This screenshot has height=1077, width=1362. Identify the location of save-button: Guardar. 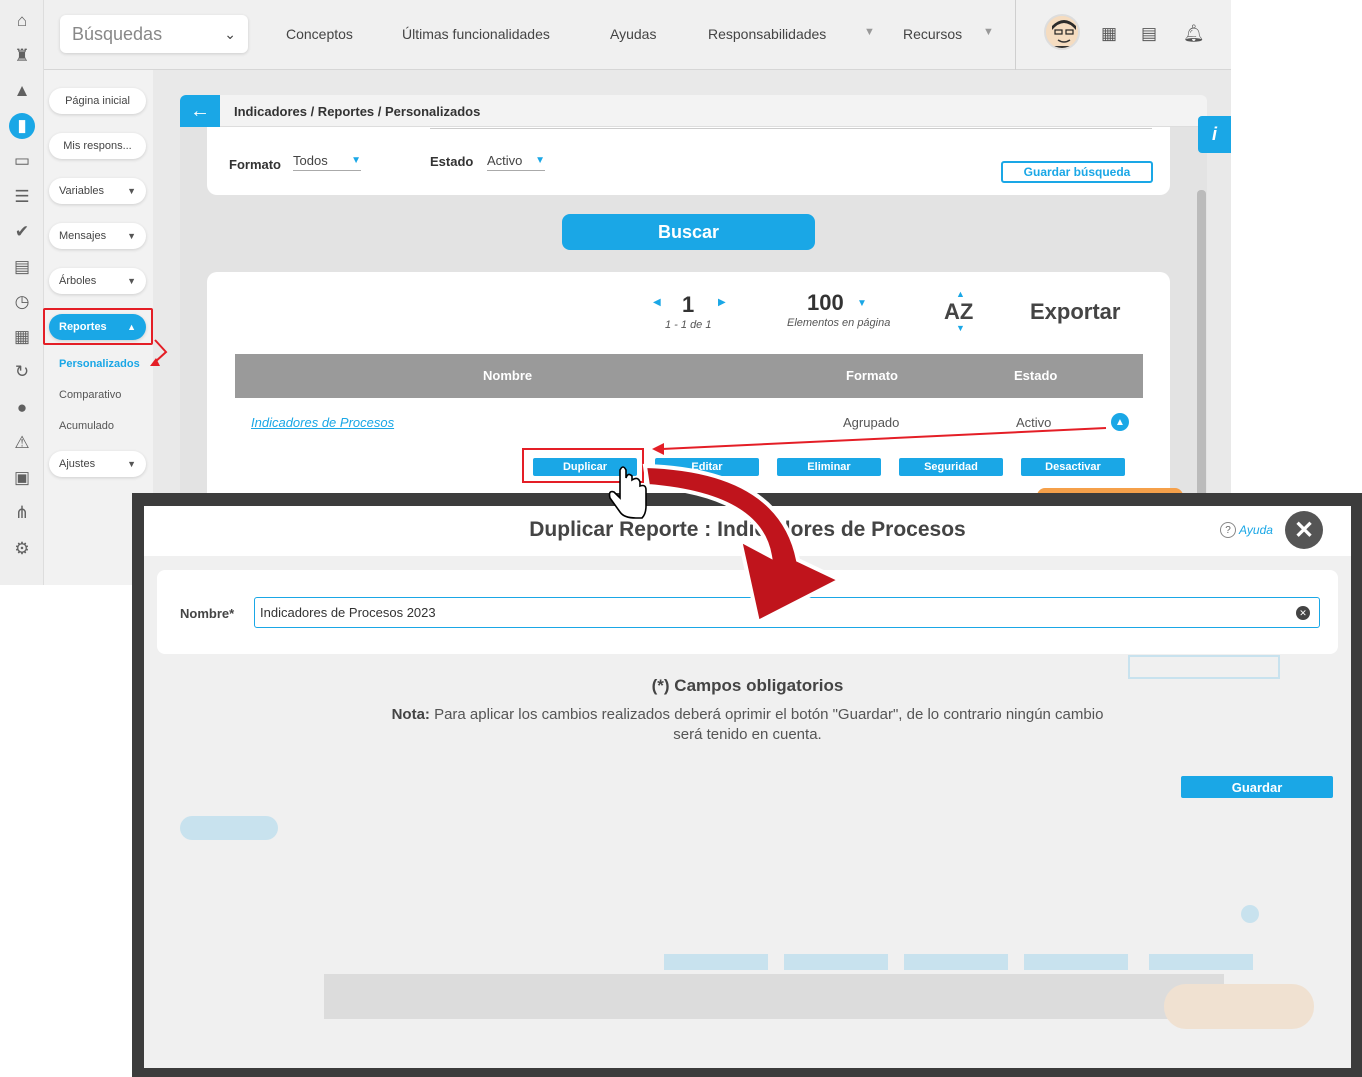
(1257, 787).